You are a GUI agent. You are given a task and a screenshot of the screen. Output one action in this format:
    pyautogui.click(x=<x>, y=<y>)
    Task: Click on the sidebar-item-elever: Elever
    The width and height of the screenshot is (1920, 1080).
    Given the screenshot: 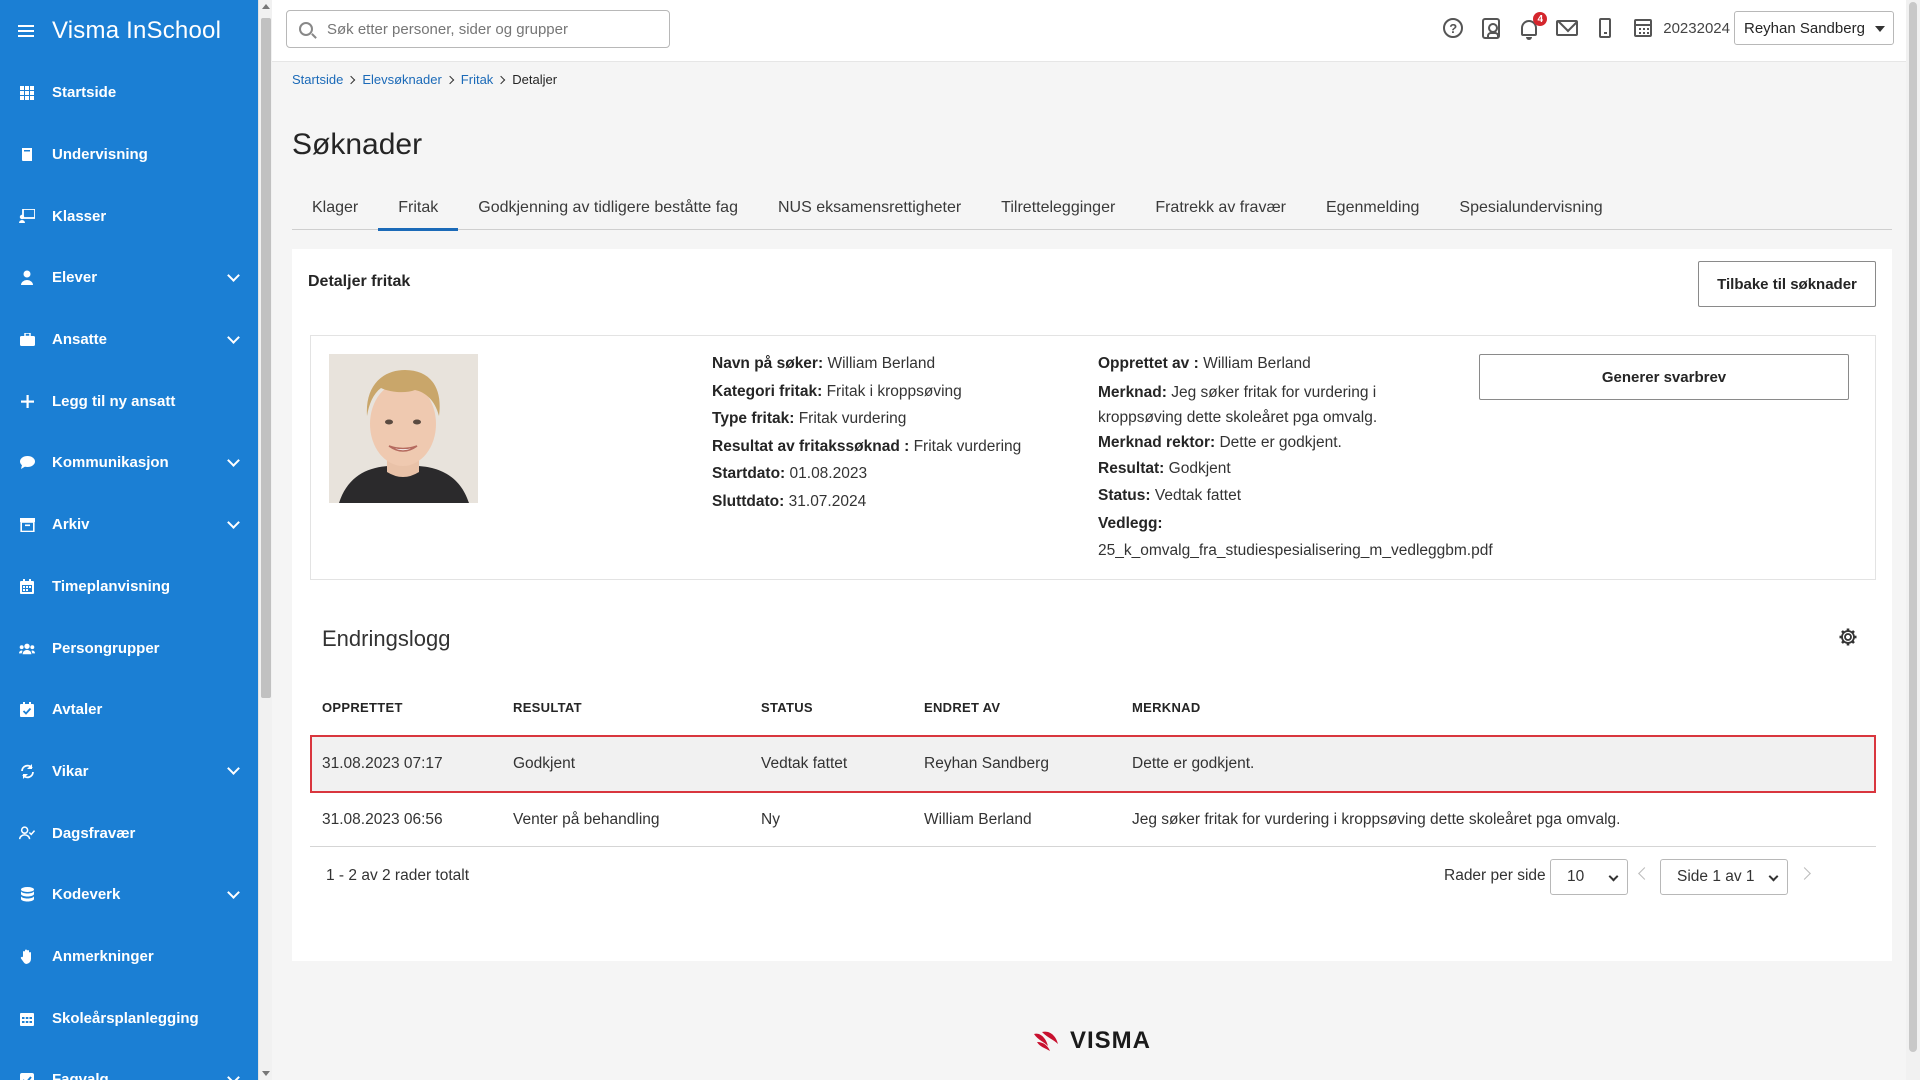 What is the action you would take?
    pyautogui.click(x=129, y=278)
    